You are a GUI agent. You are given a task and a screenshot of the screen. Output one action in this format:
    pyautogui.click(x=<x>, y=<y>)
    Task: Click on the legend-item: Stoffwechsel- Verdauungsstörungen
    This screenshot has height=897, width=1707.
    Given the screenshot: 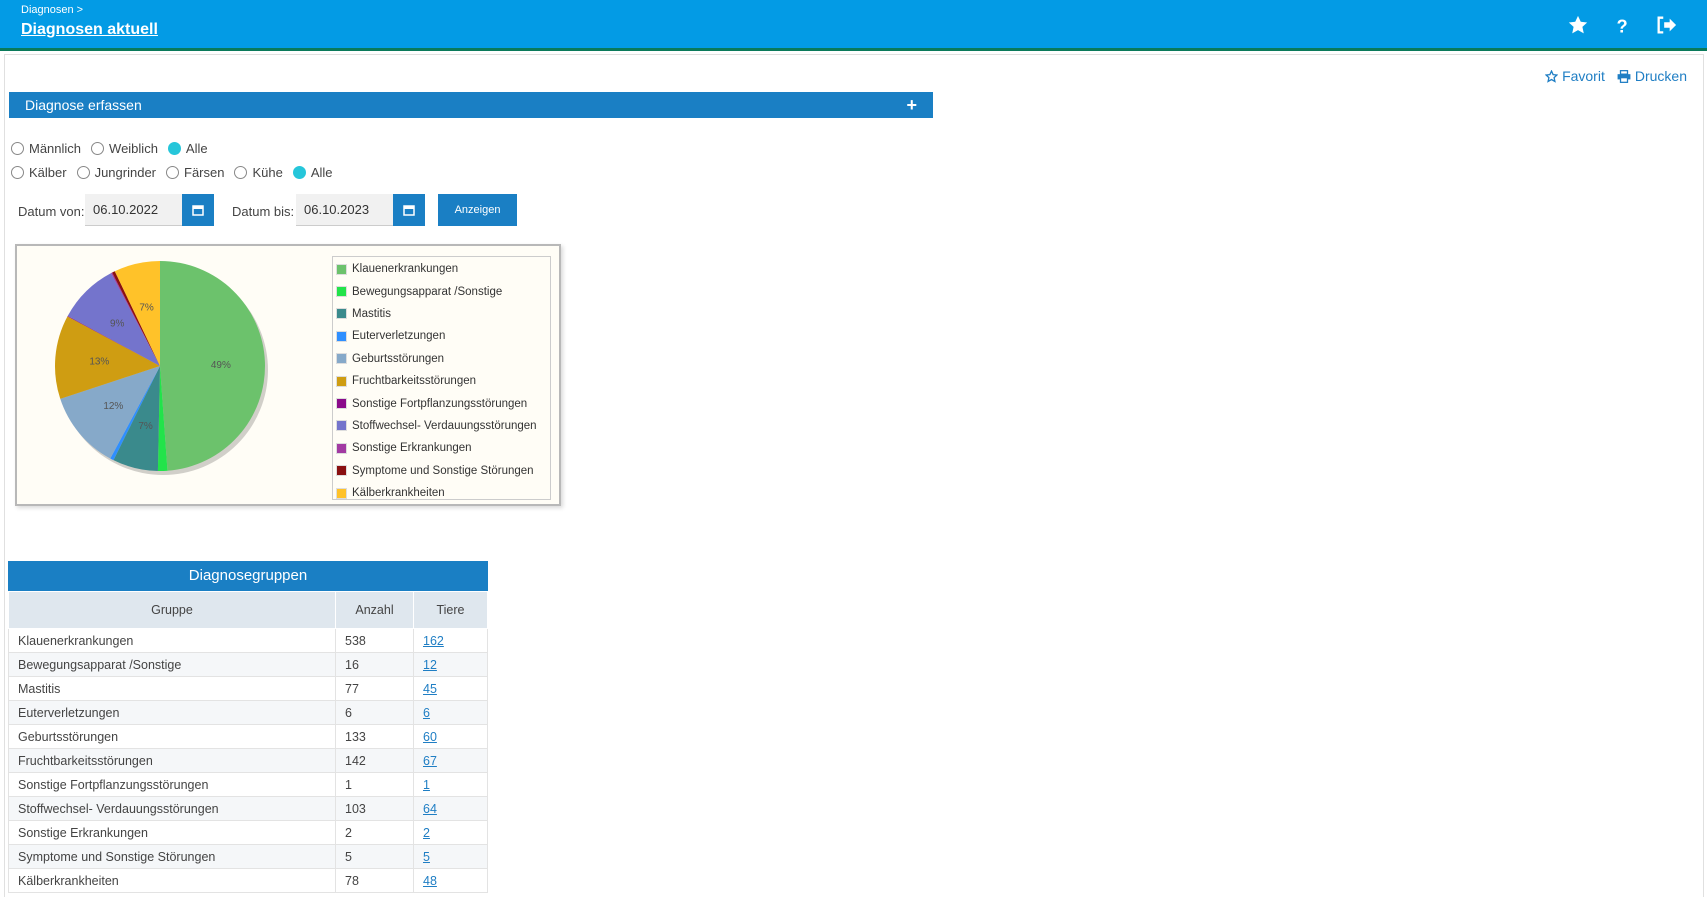 What is the action you would take?
    pyautogui.click(x=441, y=426)
    